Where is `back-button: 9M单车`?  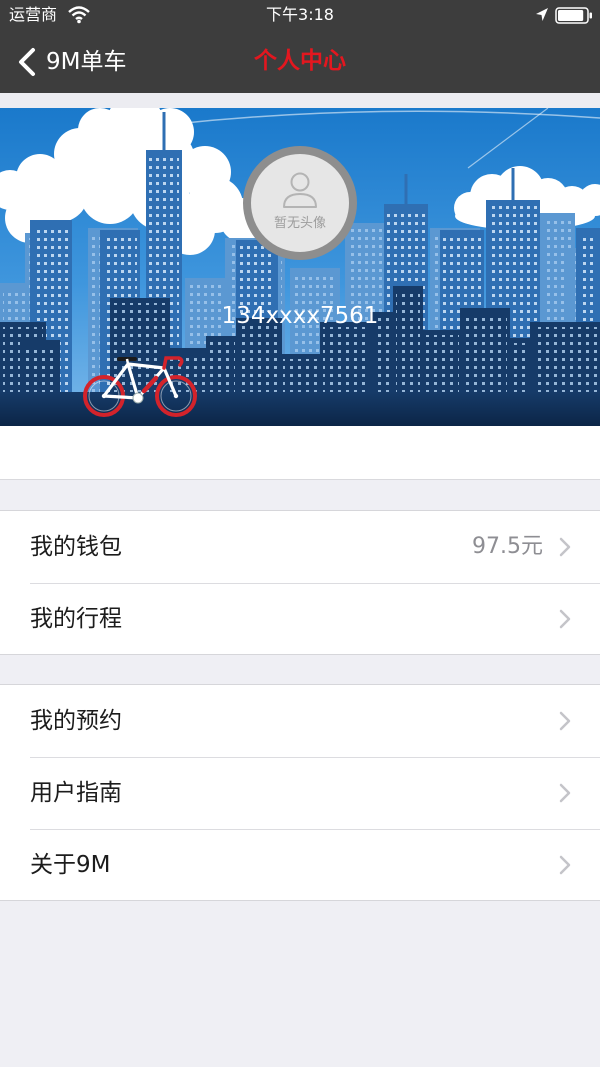
back-button: 9M单车 is located at coordinates (75, 61).